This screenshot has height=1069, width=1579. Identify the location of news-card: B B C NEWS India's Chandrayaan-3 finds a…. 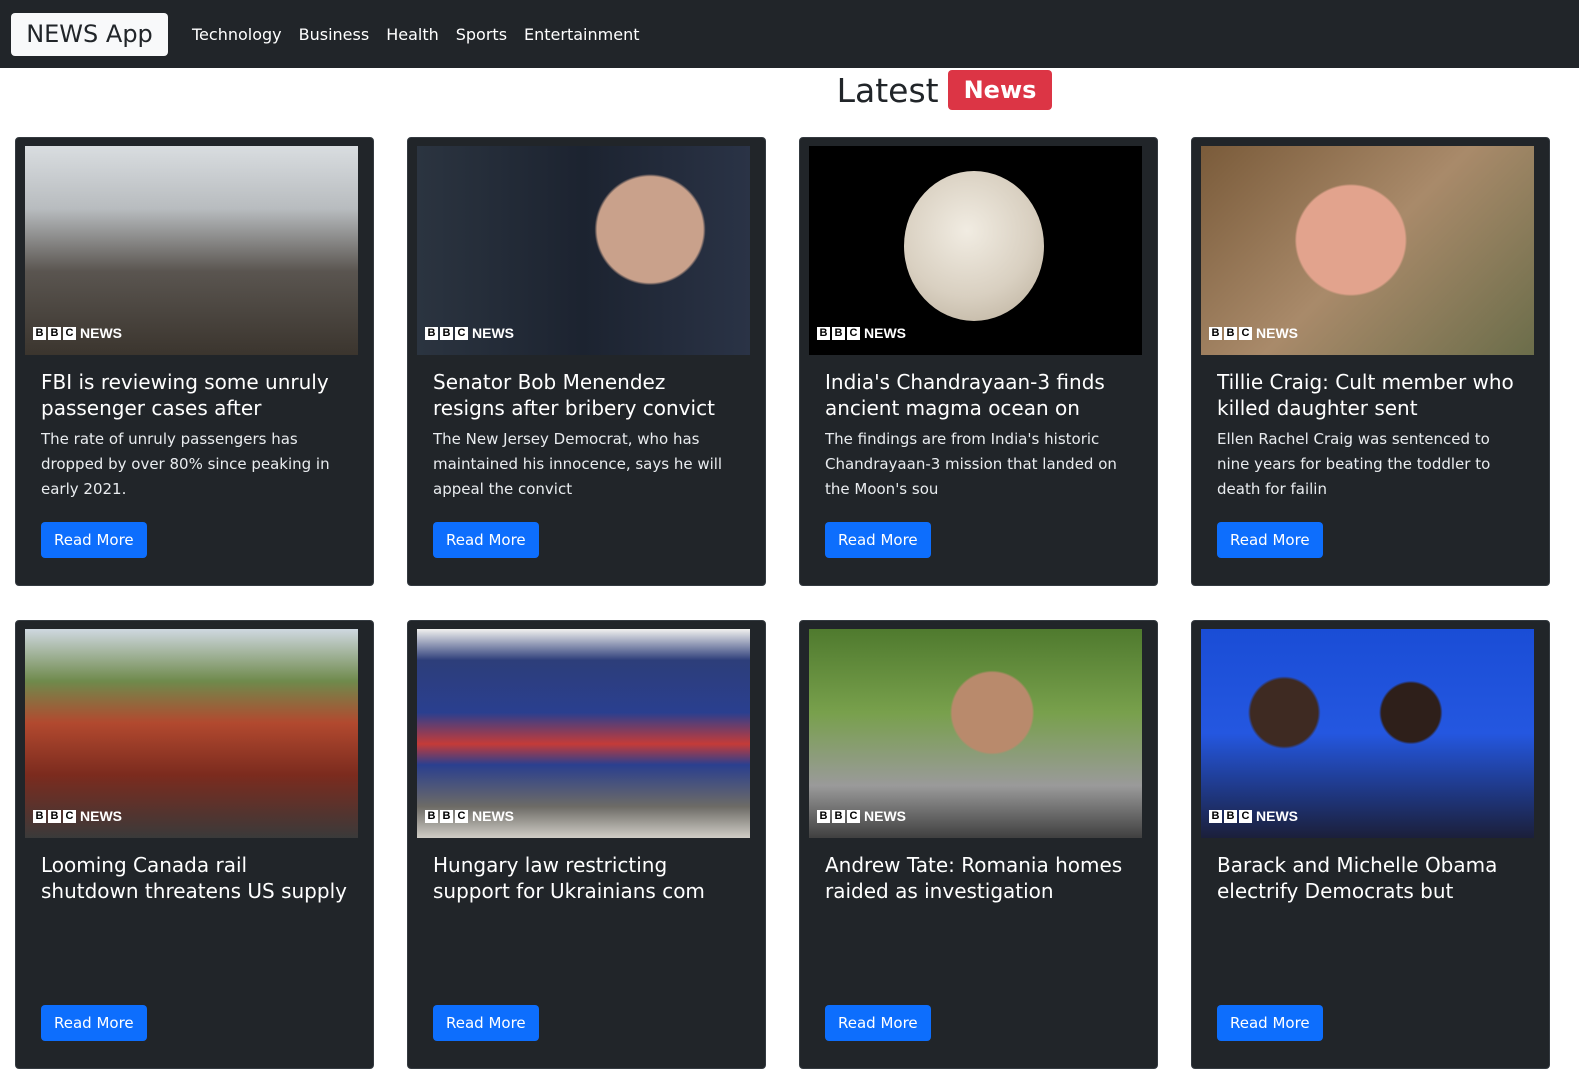
(978, 361).